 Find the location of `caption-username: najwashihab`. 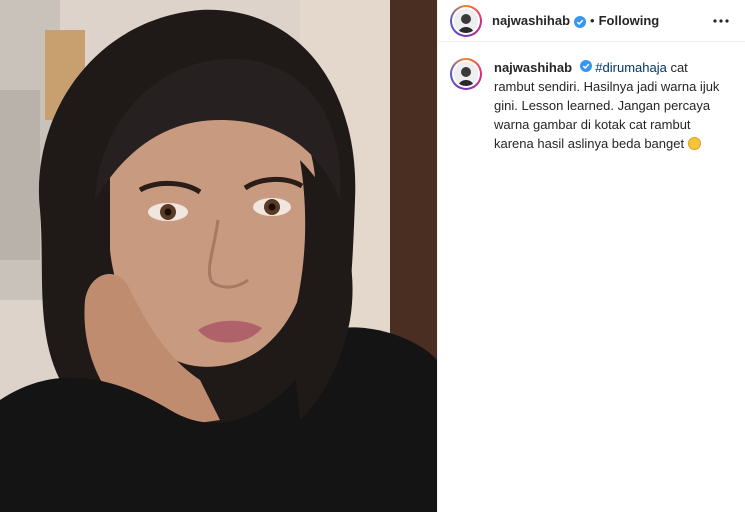

caption-username: najwashihab is located at coordinates (533, 67).